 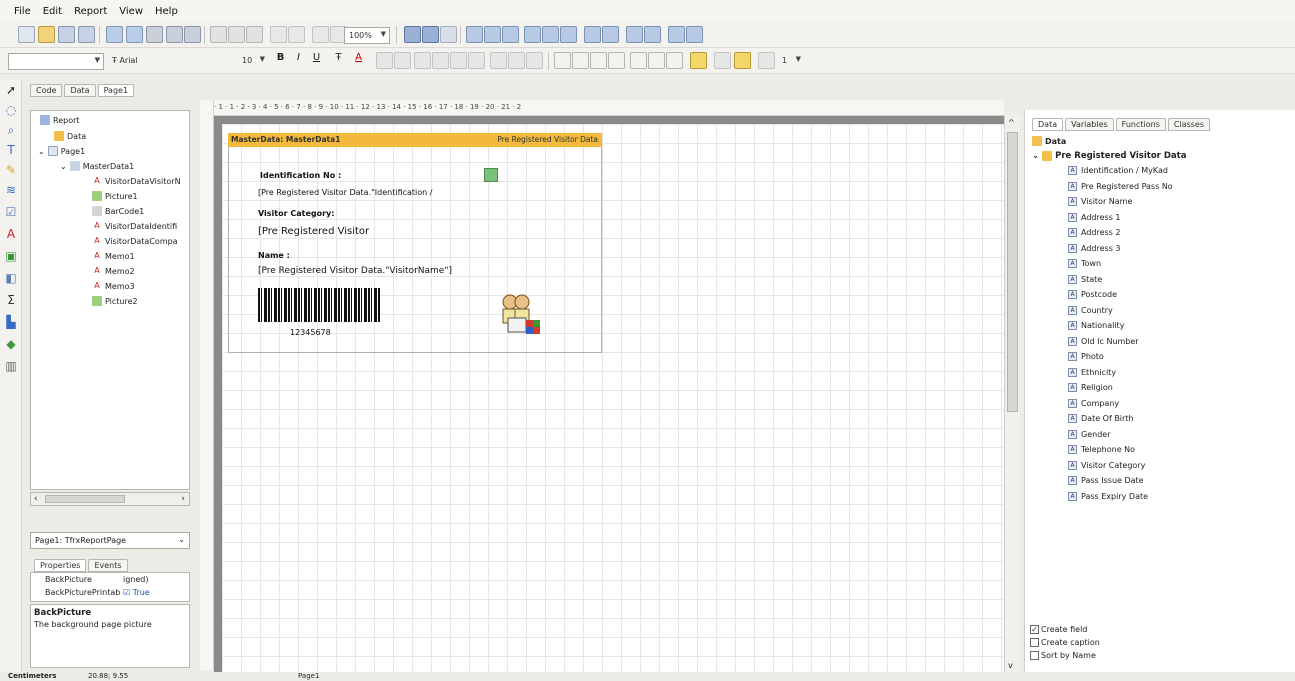 What do you see at coordinates (22, 11) in the screenshot?
I see `menu-file: File` at bounding box center [22, 11].